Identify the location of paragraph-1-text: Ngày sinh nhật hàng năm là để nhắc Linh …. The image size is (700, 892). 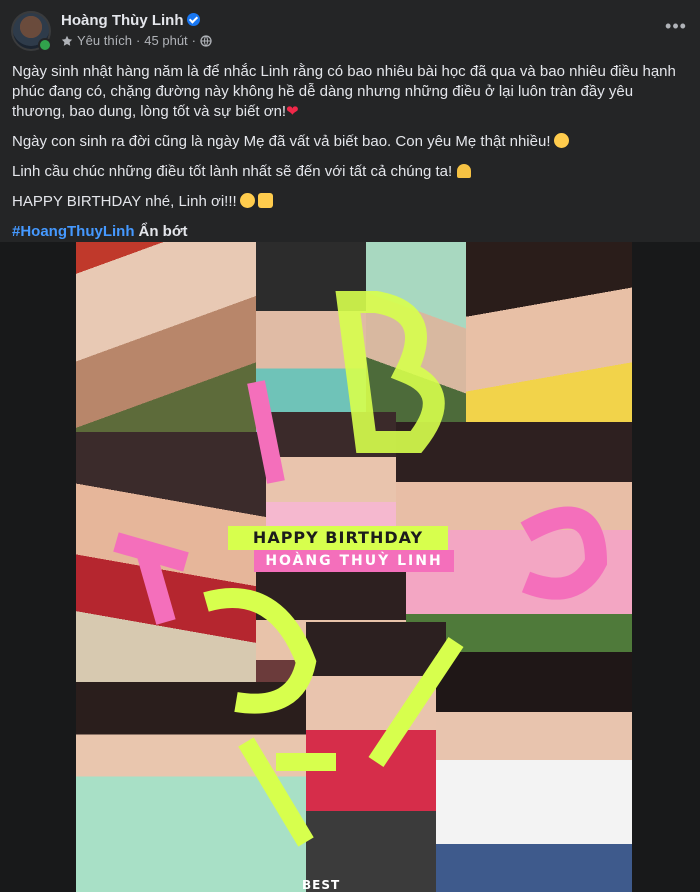
(344, 91).